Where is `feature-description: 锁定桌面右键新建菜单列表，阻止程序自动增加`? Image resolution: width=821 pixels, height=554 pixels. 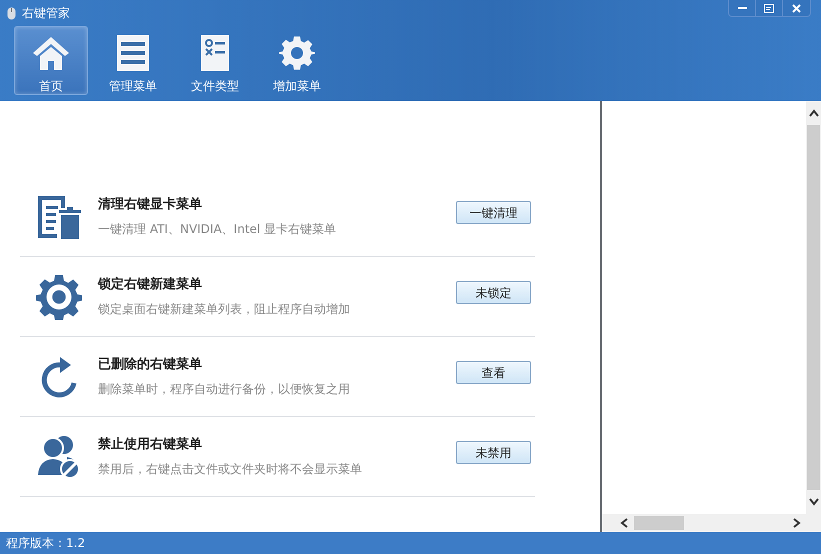 feature-description: 锁定桌面右键新建菜单列表，阻止程序自动增加 is located at coordinates (224, 309).